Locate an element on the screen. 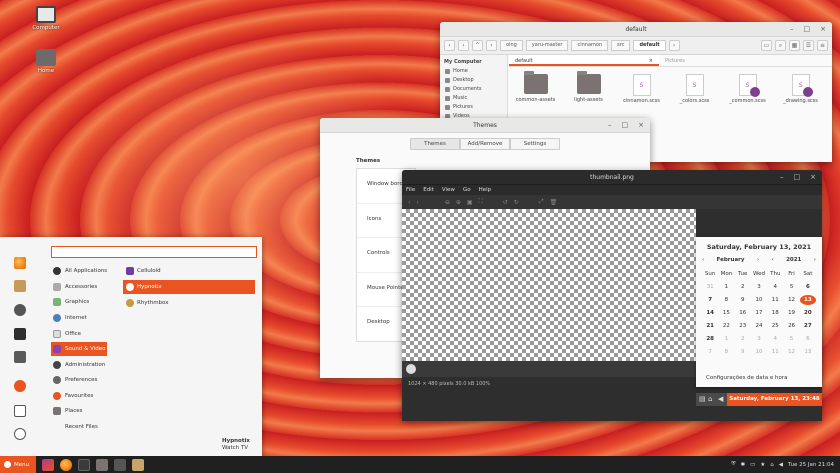  breadcrumb-src: src is located at coordinates (621, 45).